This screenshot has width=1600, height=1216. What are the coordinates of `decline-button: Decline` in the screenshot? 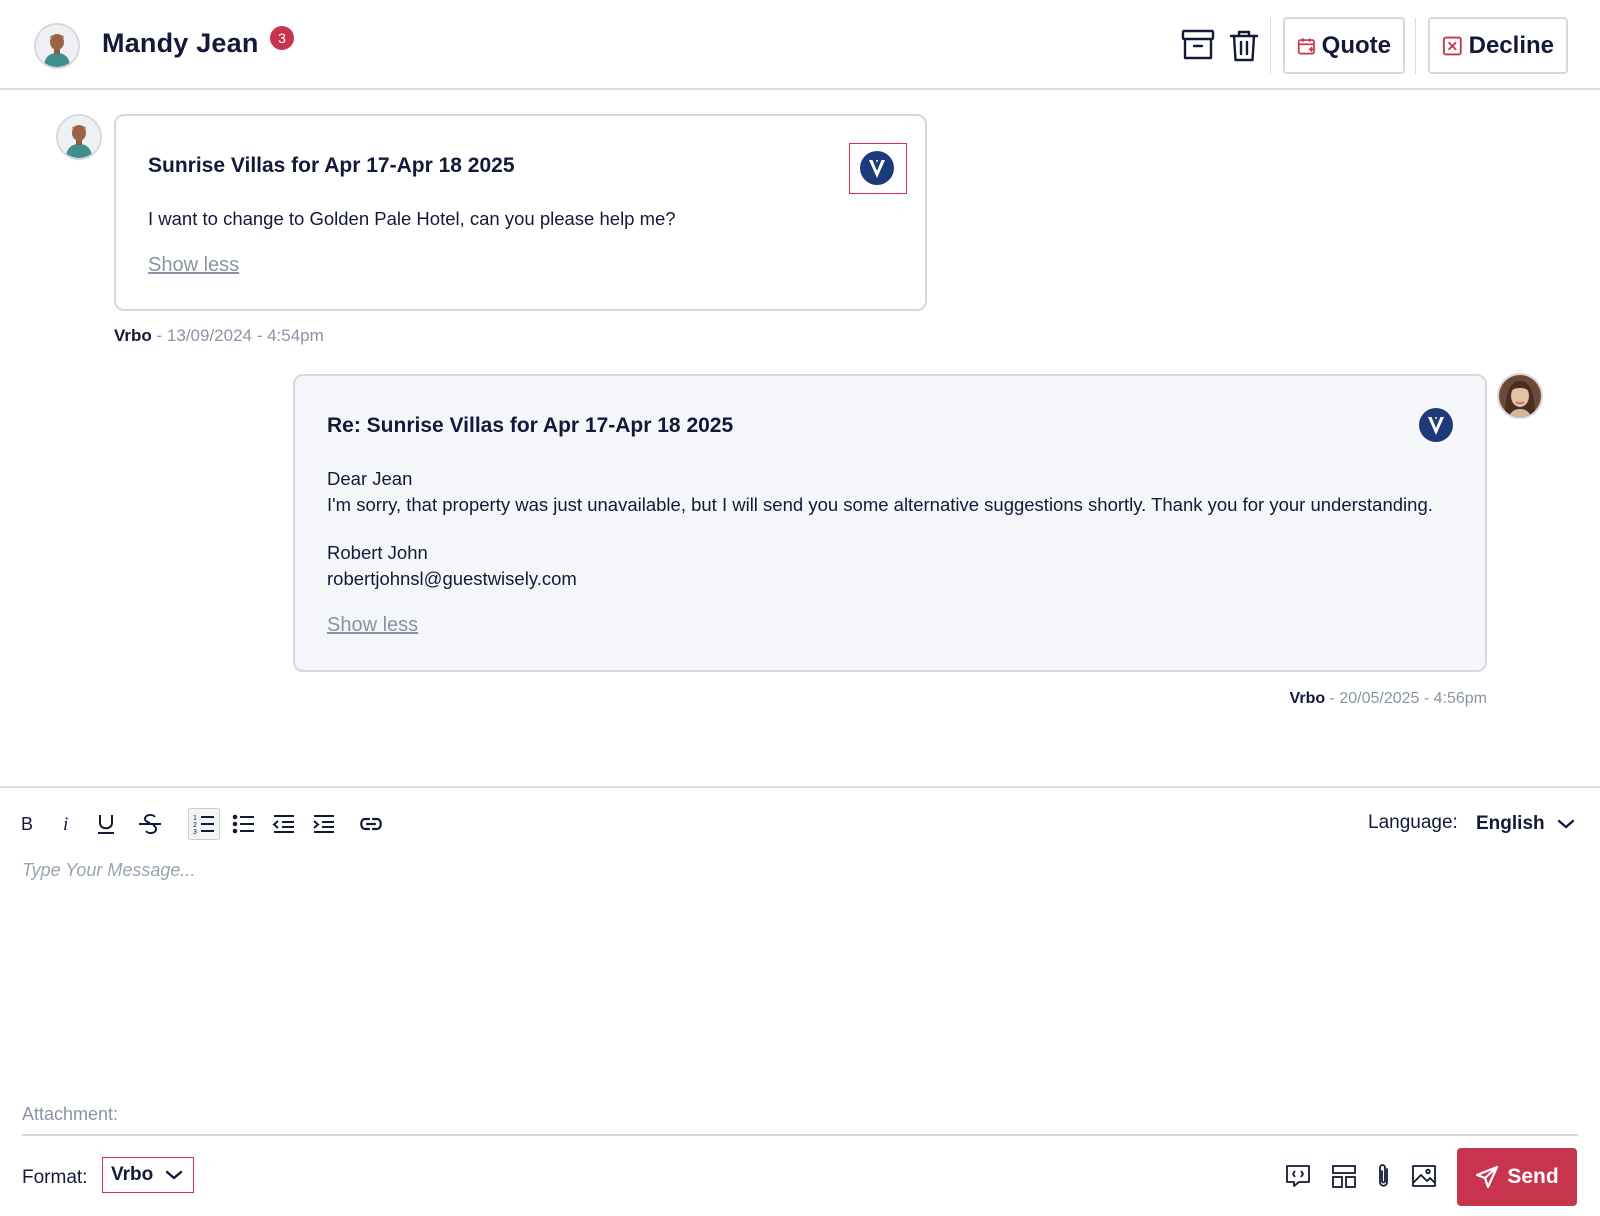 It's located at (1498, 45).